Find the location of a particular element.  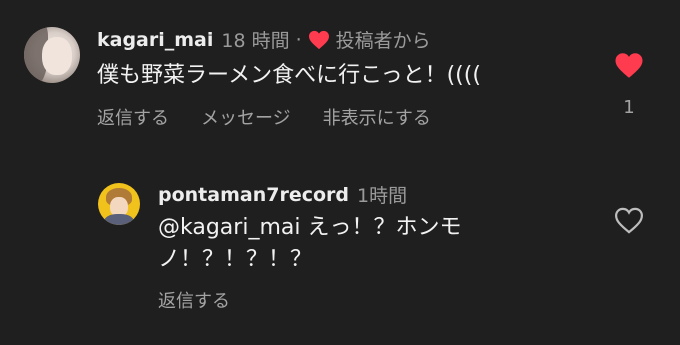

username: kagari_mai is located at coordinates (155, 40).